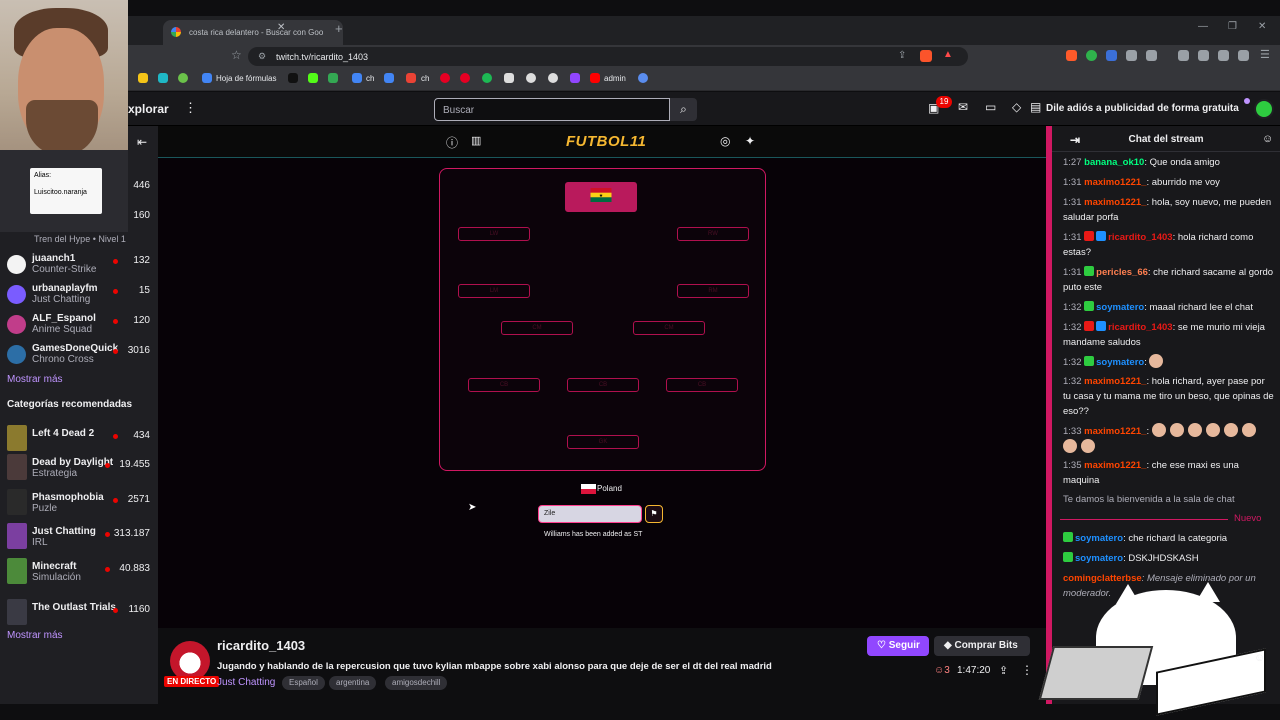  What do you see at coordinates (1075, 140) in the screenshot?
I see `collapse-chat-icon: ⇥` at bounding box center [1075, 140].